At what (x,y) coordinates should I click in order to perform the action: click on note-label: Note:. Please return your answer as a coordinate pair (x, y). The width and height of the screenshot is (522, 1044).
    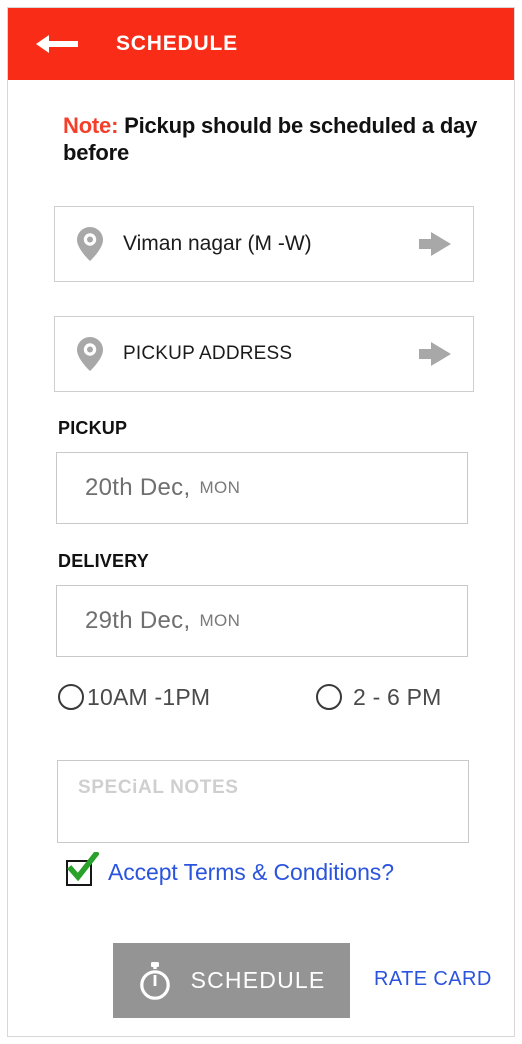
    Looking at the image, I should click on (91, 125).